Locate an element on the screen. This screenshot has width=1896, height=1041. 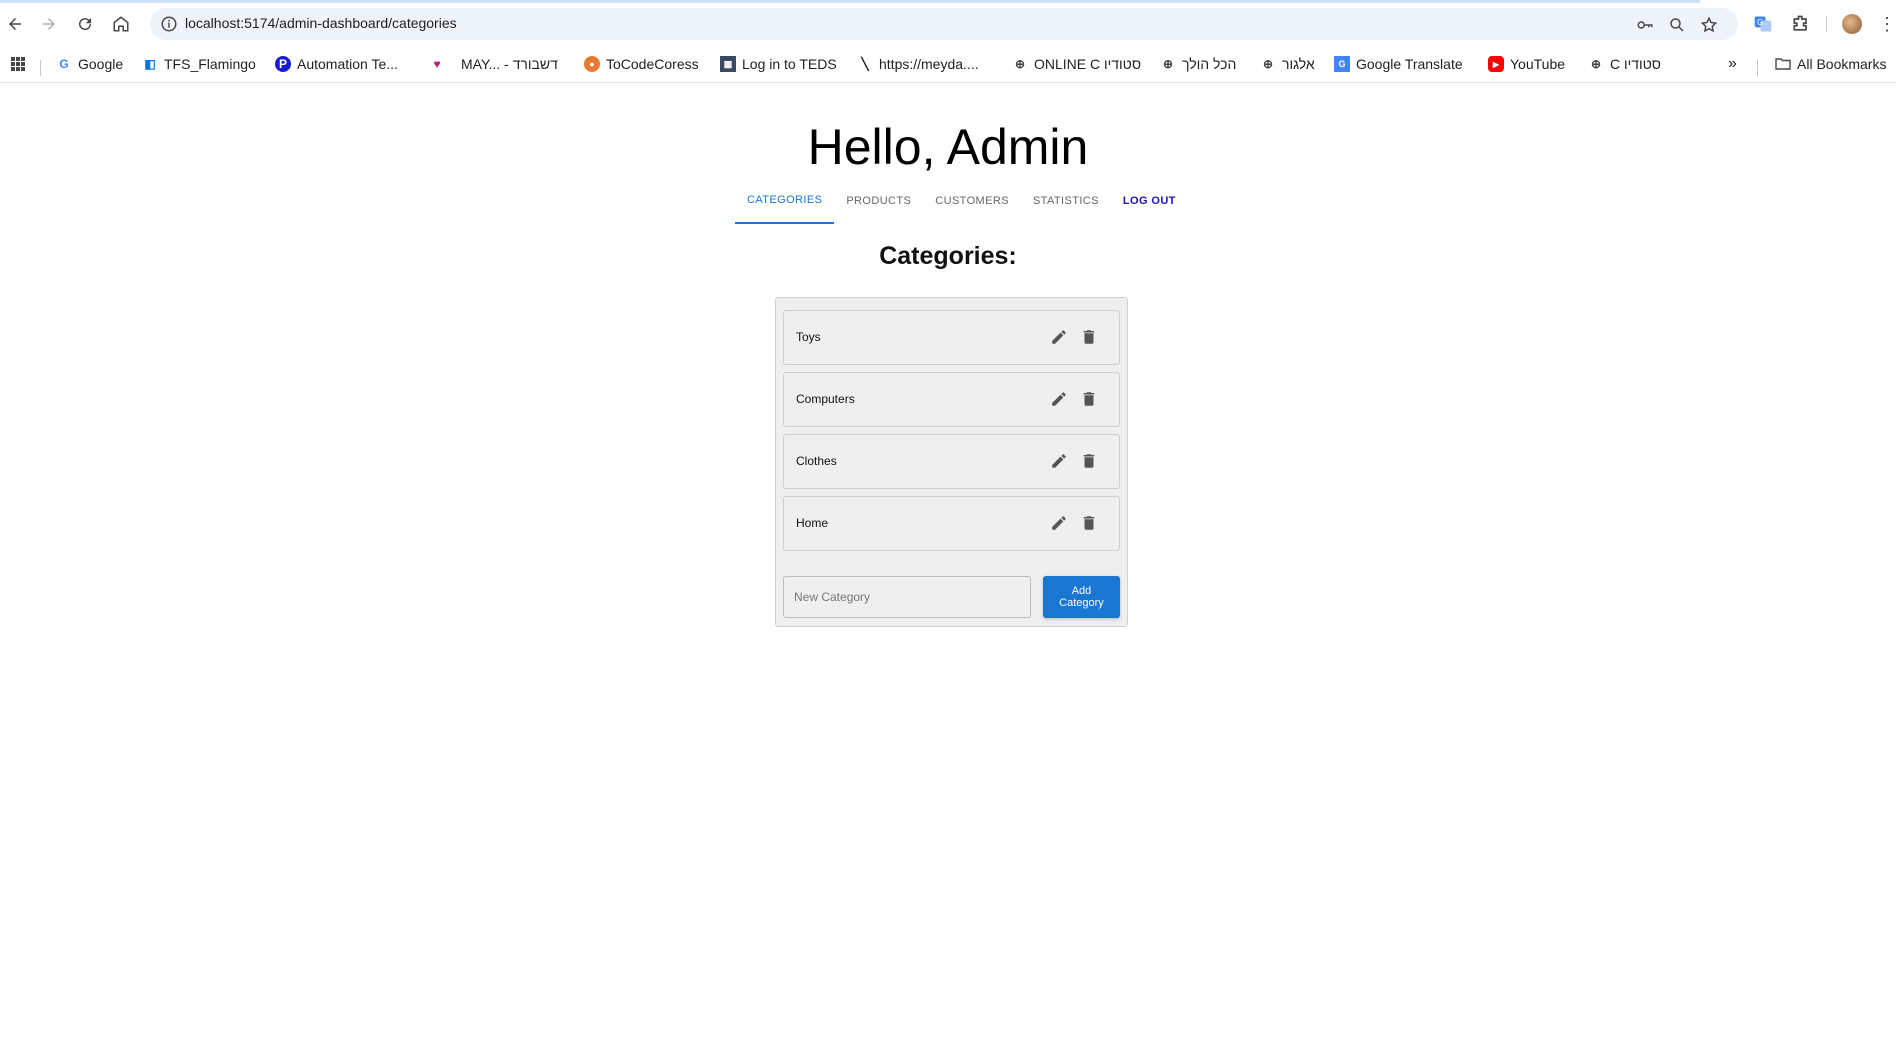
category-item: Clothes is located at coordinates (951, 461).